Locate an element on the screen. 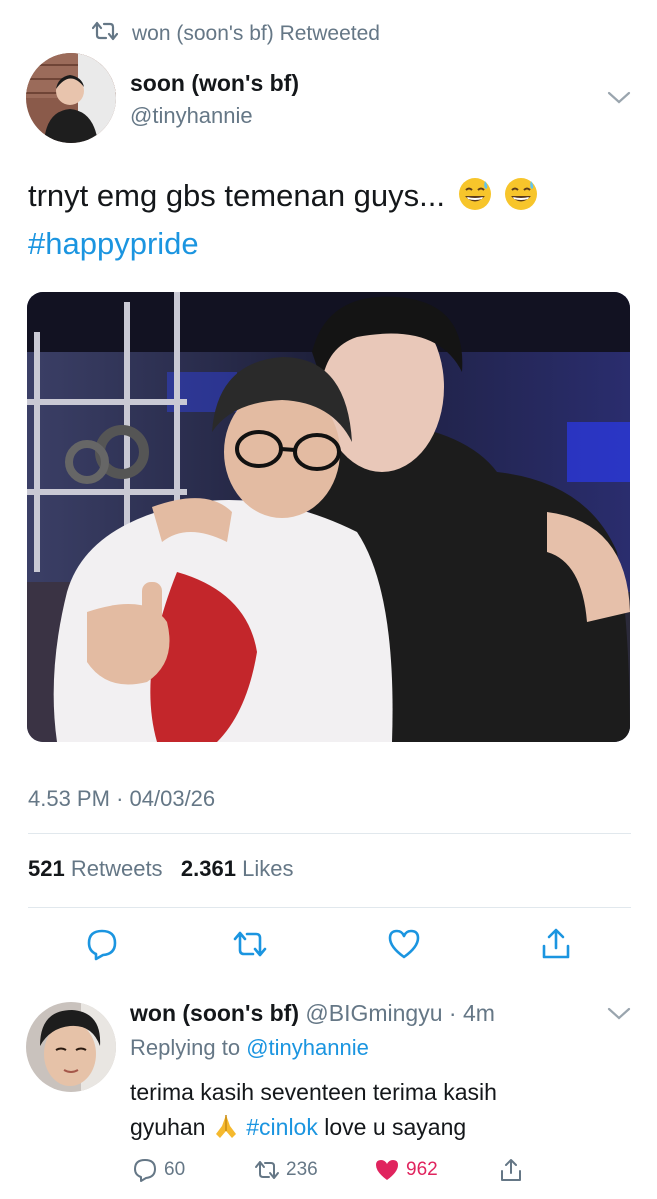 This screenshot has height=1199, width=657. tweet-date: 04/03/26 is located at coordinates (172, 798).